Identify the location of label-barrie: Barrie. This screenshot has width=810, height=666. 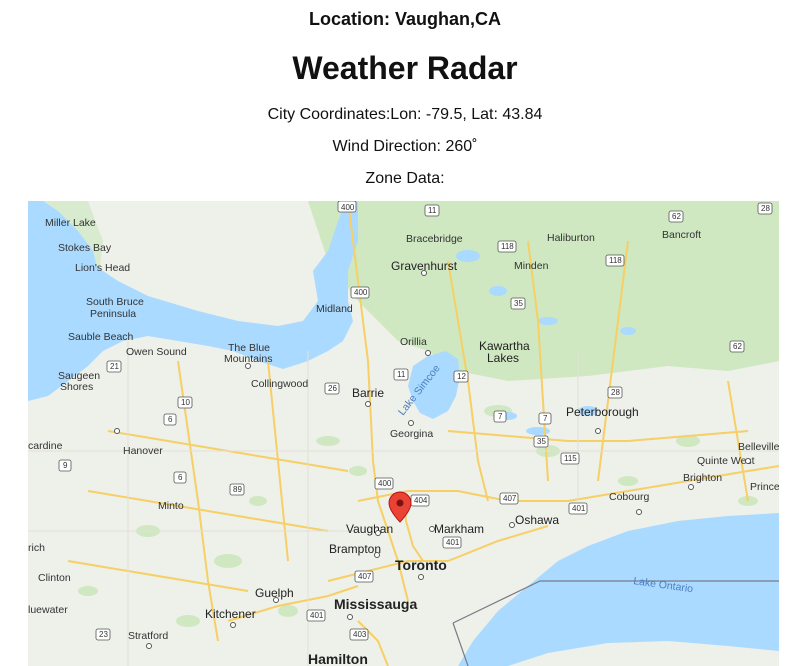
(368, 393).